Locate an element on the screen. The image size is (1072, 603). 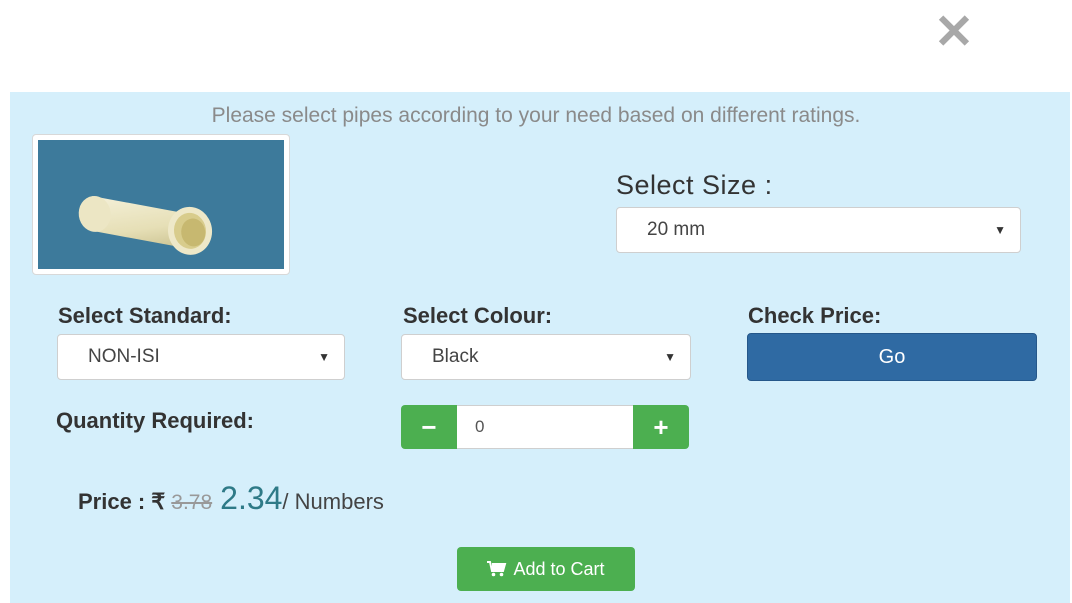
add-to-cart-label: Add to Cart is located at coordinates (559, 568).